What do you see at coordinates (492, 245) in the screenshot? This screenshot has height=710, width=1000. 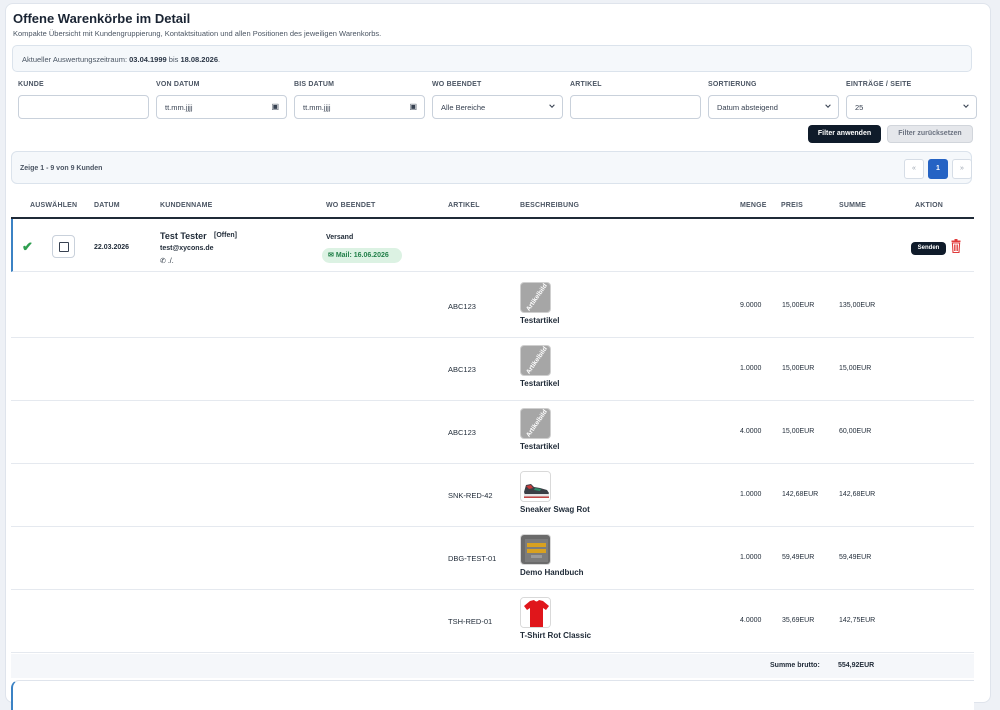 I see `customer-row` at bounding box center [492, 245].